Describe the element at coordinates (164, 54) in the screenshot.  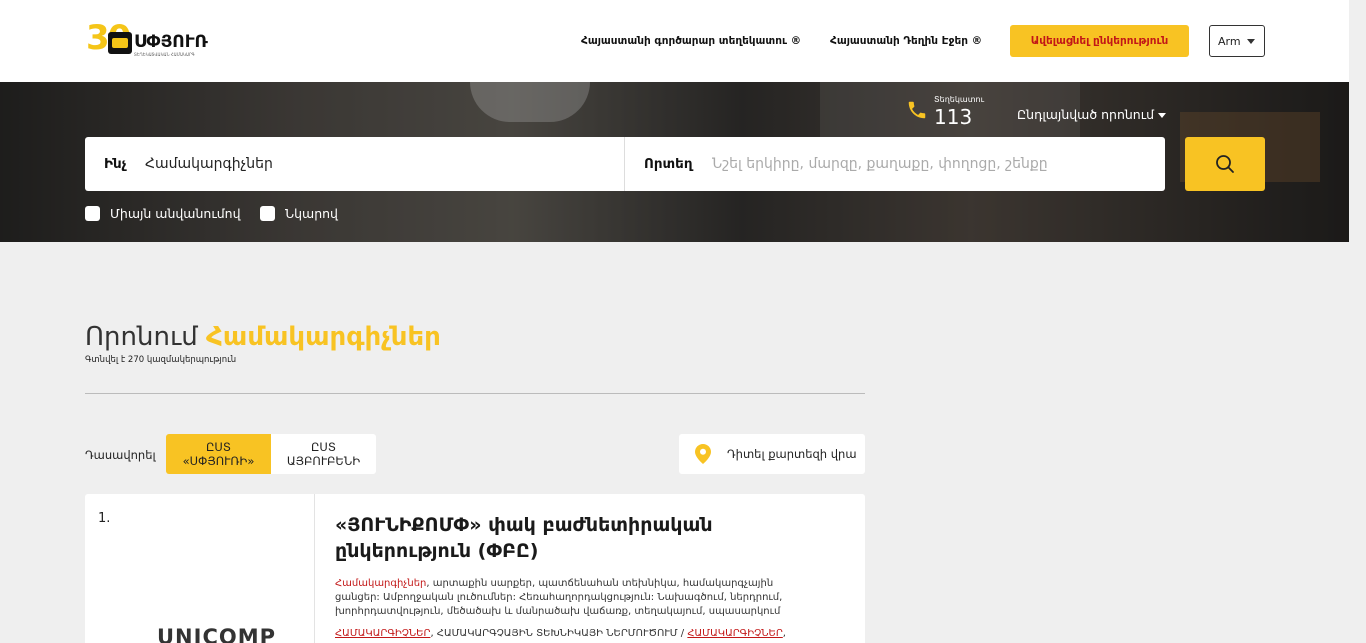
I see `logo-tagline: ՏԵՂԵԿԱՏՎԱԿԱՆ ՀԱՄԱԿԱՐԳ` at that location.